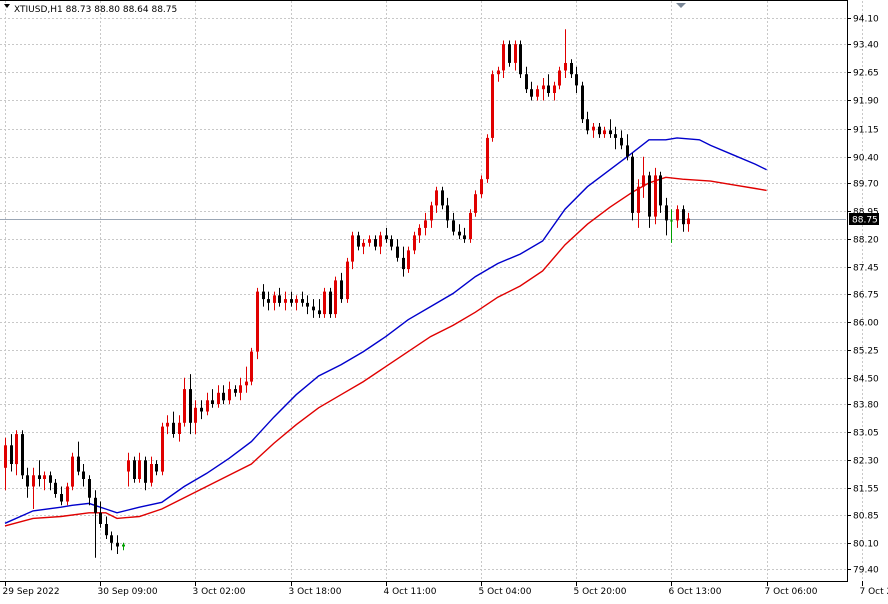  I want to click on y-tick-label: 79.40, so click(866, 571).